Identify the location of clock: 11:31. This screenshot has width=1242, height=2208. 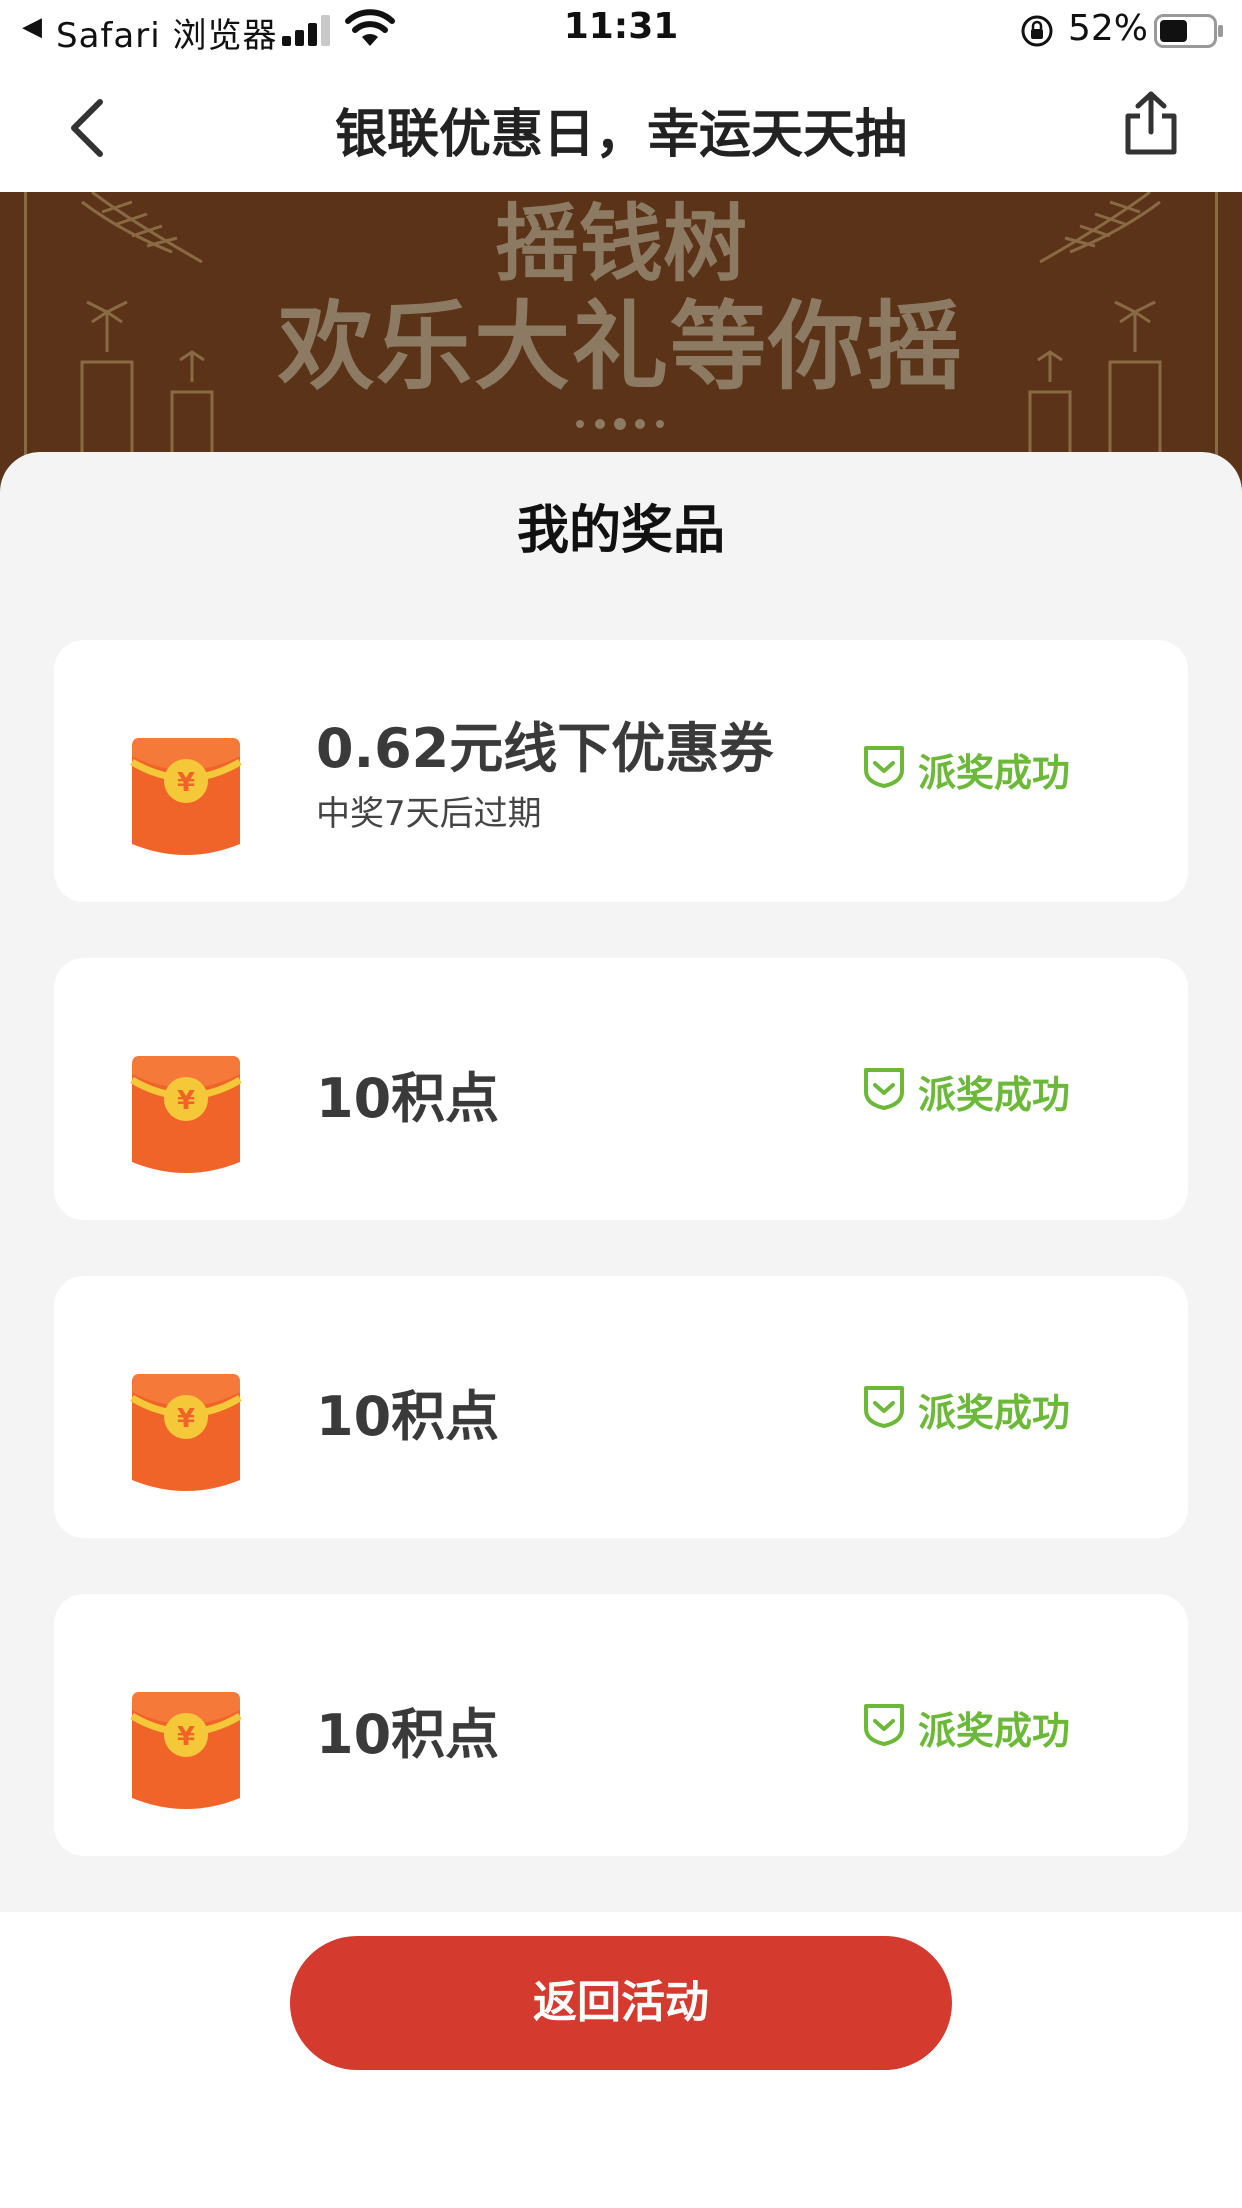
(621, 26).